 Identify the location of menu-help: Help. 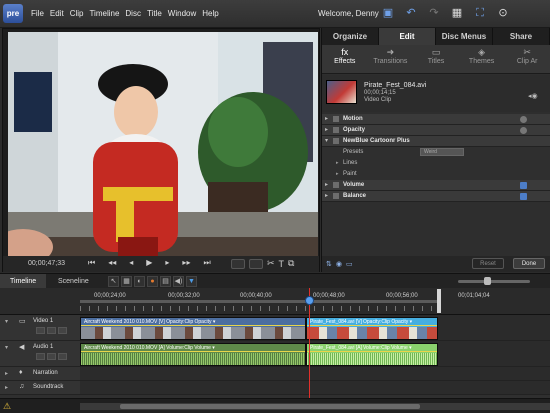
(210, 13).